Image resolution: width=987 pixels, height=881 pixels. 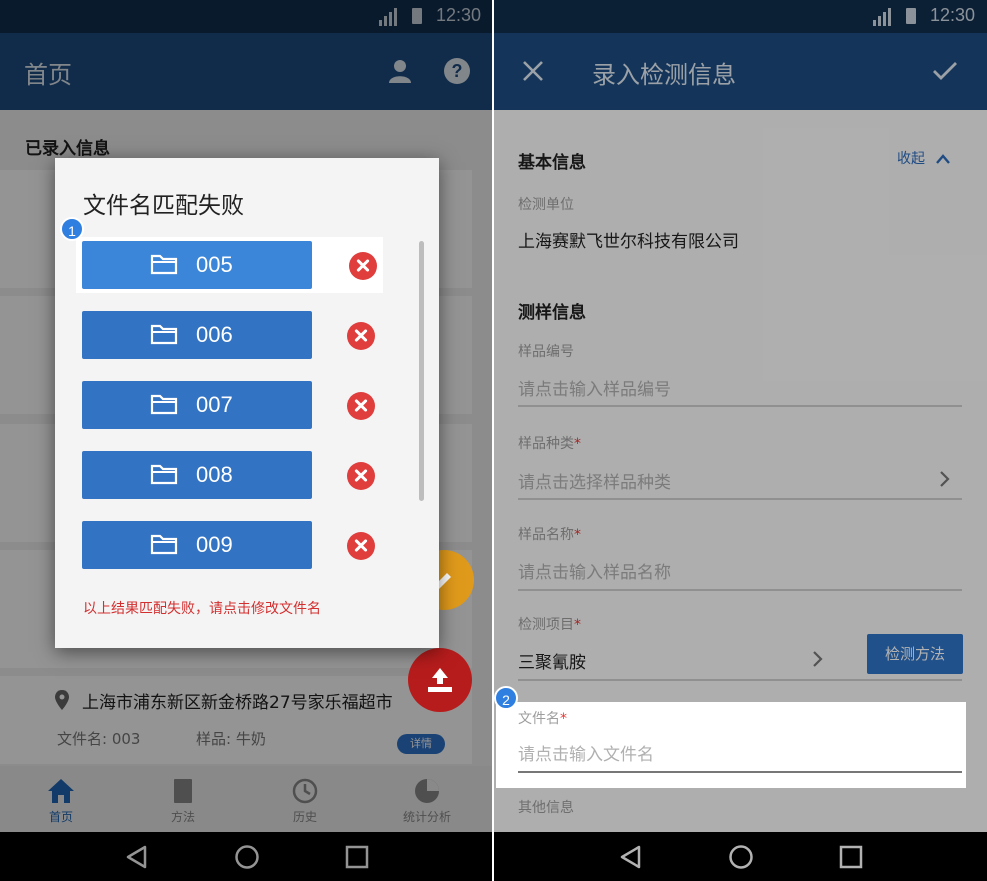 I want to click on error-message: 以上结果匹配失败，请点击修改文件名, so click(x=202, y=609).